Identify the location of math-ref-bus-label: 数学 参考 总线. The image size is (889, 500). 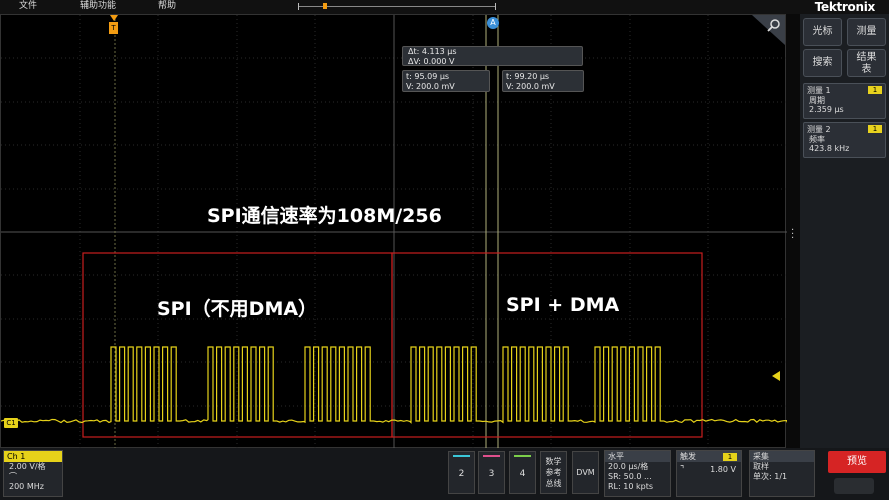
(553, 472).